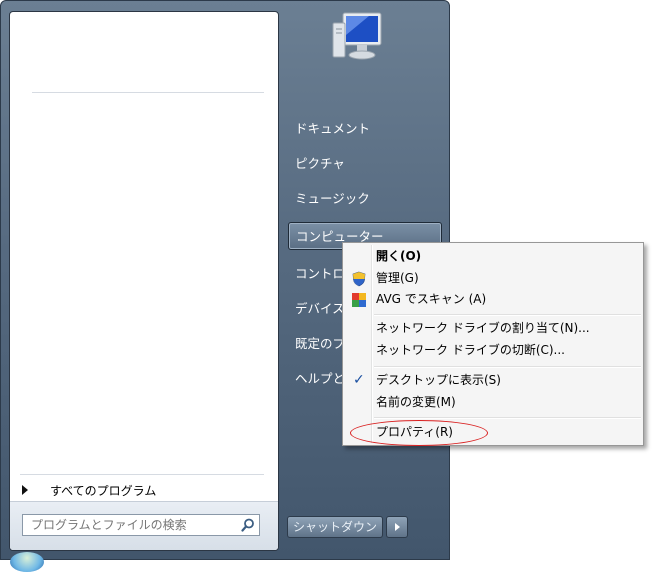 The width and height of the screenshot is (652, 572). I want to click on music-label: ミュージック, so click(332, 198).